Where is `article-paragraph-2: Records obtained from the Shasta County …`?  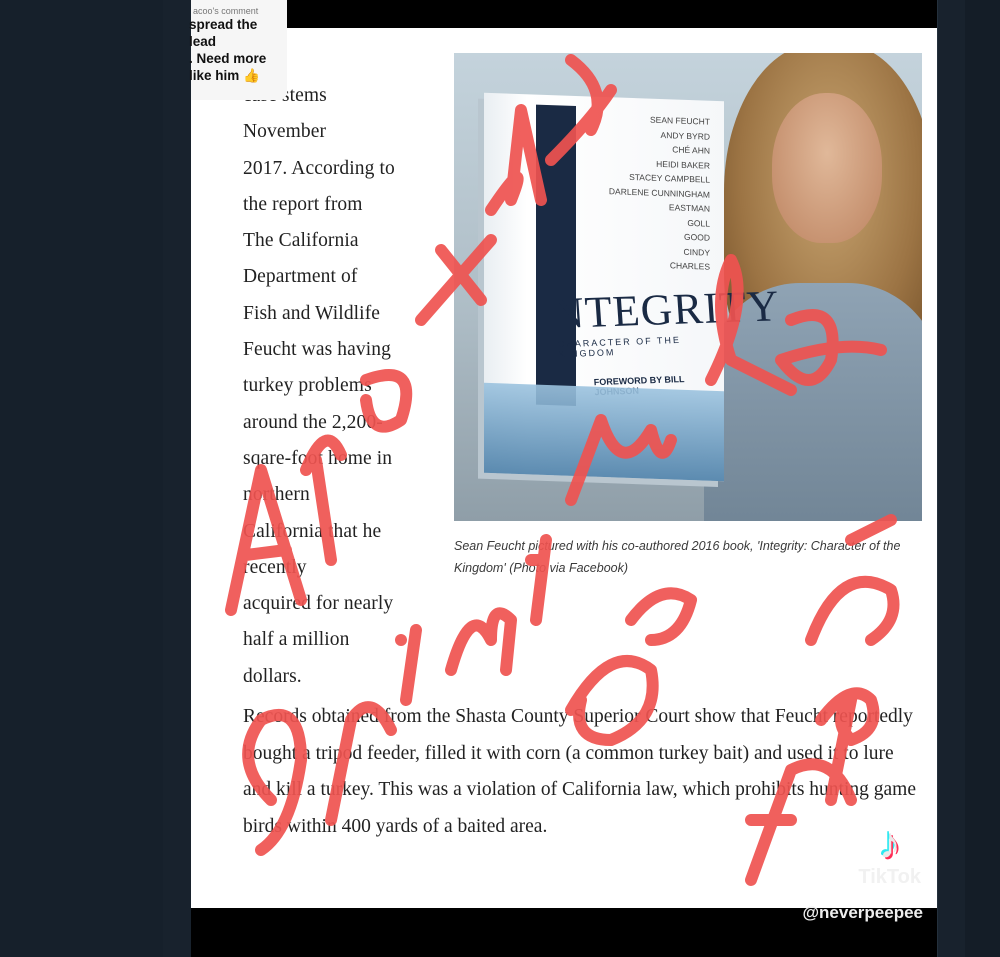 article-paragraph-2: Records obtained from the Shasta County … is located at coordinates (579, 771).